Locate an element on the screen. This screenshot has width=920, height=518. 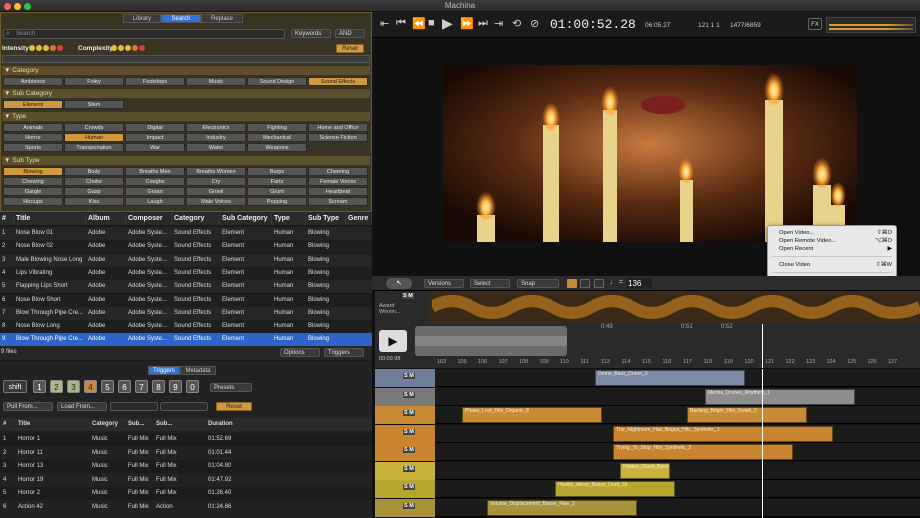
type-option: Crowds is located at coordinates (94, 127).